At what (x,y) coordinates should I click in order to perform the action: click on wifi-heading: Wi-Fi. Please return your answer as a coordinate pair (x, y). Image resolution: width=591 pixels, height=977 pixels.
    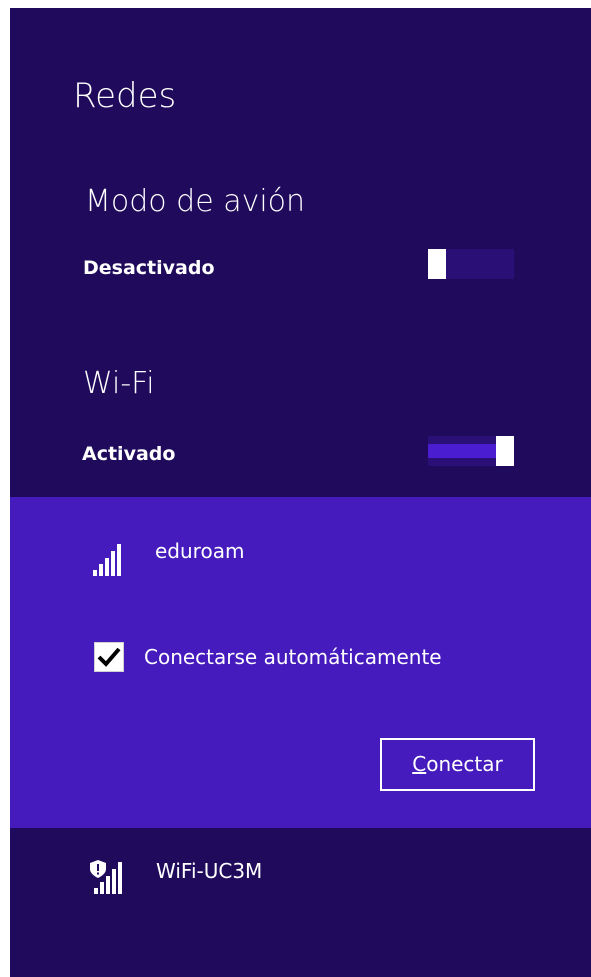
    Looking at the image, I should click on (119, 383).